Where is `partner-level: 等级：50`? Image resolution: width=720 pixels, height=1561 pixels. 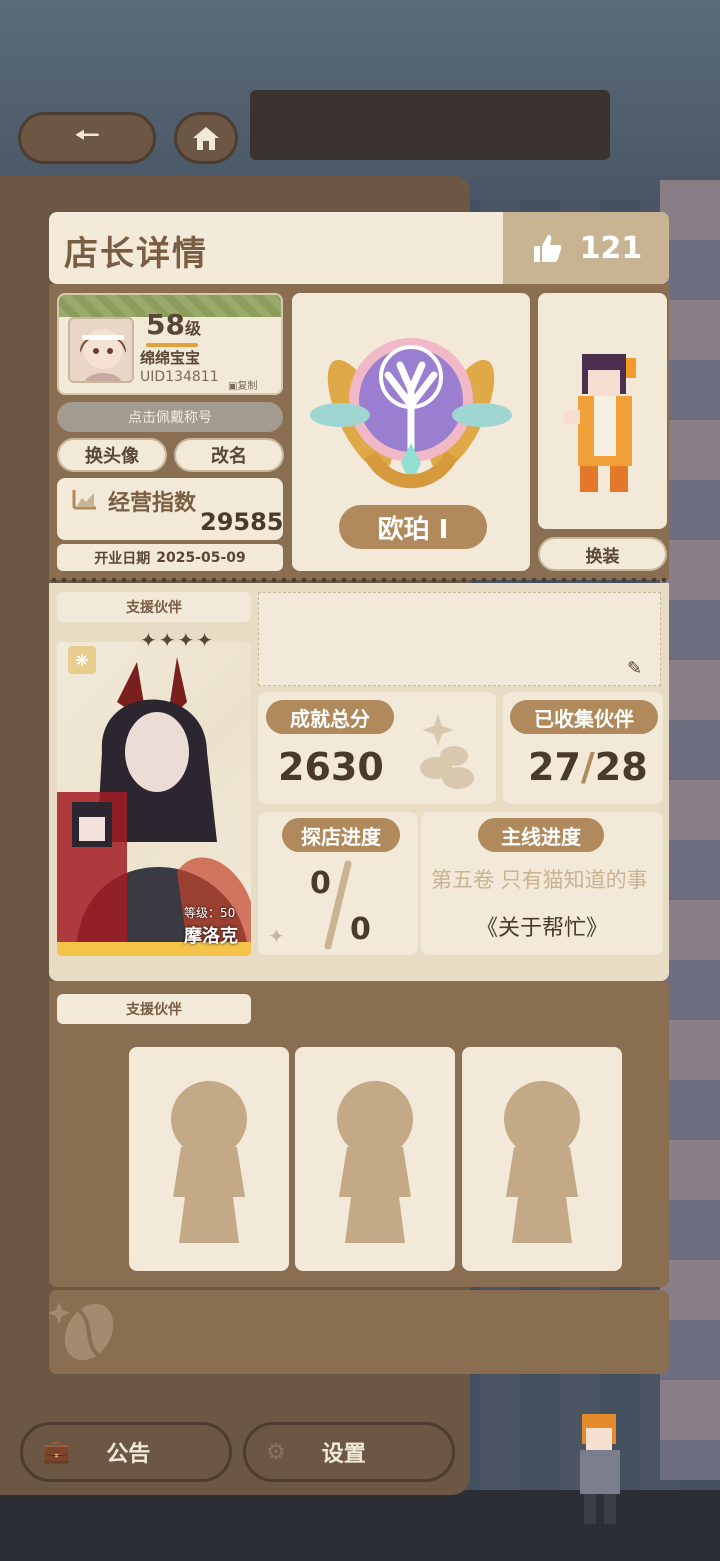 partner-level: 等级：50 is located at coordinates (210, 913).